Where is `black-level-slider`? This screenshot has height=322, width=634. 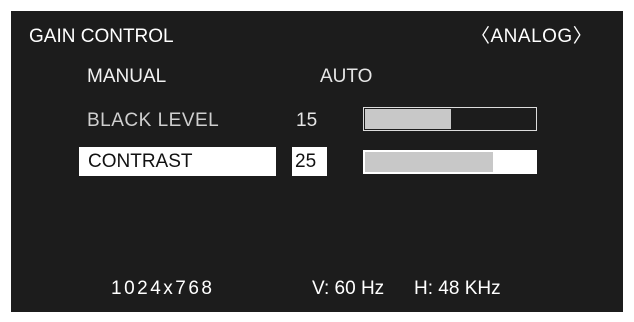 black-level-slider is located at coordinates (450, 119).